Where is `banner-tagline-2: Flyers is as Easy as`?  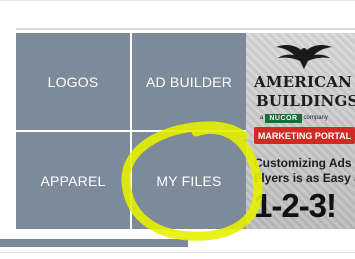
banner-tagline-2: Flyers is as Easy as is located at coordinates (304, 178).